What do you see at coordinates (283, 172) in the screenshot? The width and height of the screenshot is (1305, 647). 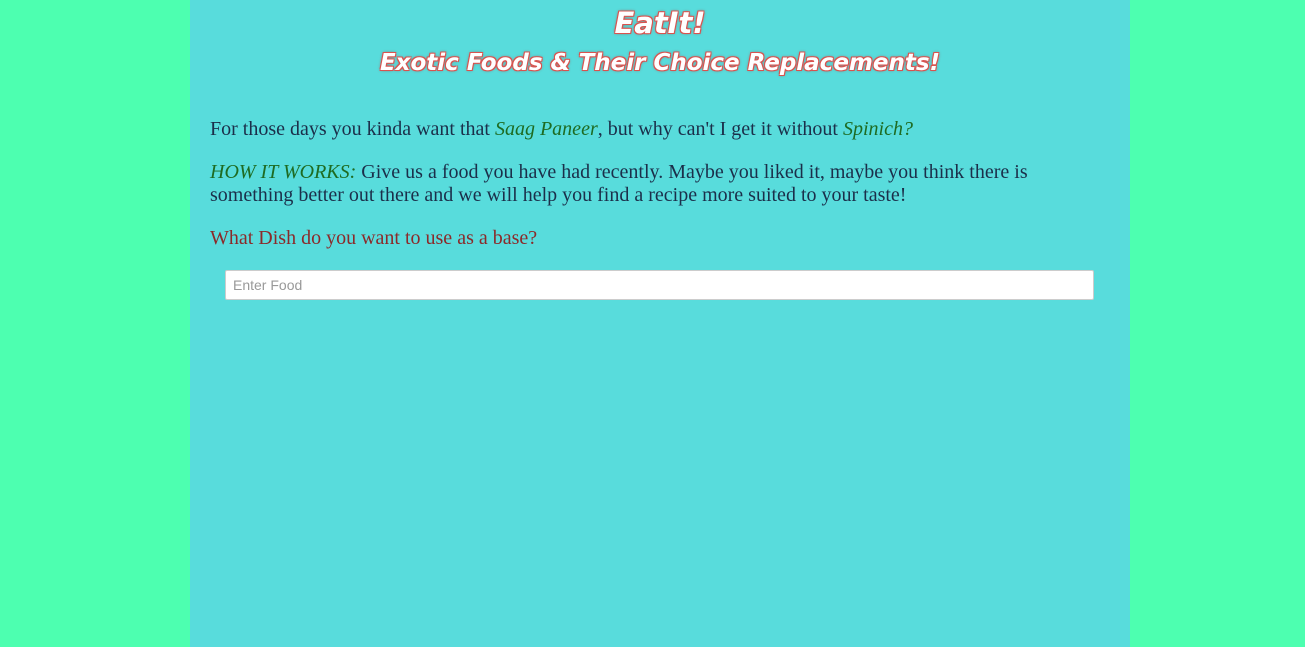 I see `how-it-works-label: HOW IT WORKS:` at bounding box center [283, 172].